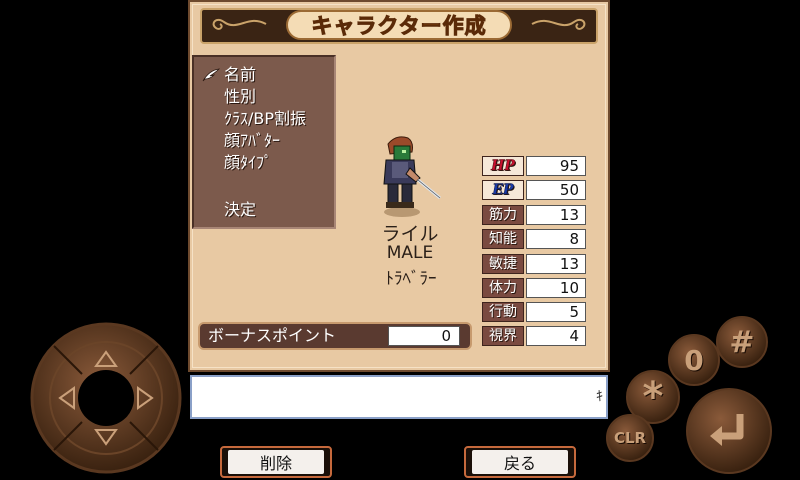 The image size is (800, 480). I want to click on menu-item-face-avatar: 顔ｱﾊﾞﾀｰ, so click(252, 141).